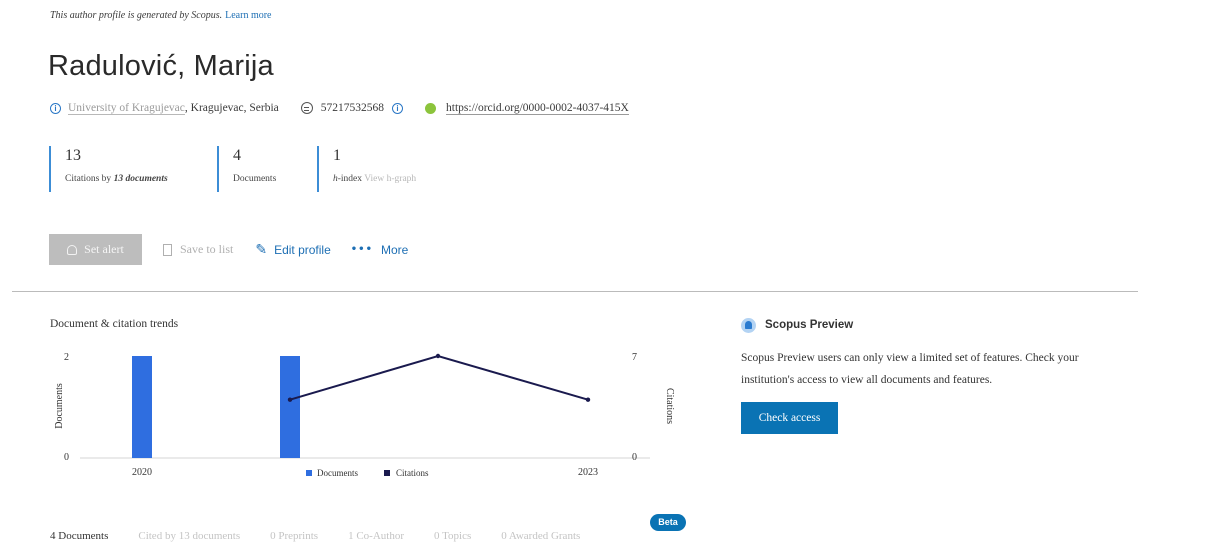 Image resolution: width=1210 pixels, height=547 pixels. I want to click on x-tick-label: 2020, so click(142, 472).